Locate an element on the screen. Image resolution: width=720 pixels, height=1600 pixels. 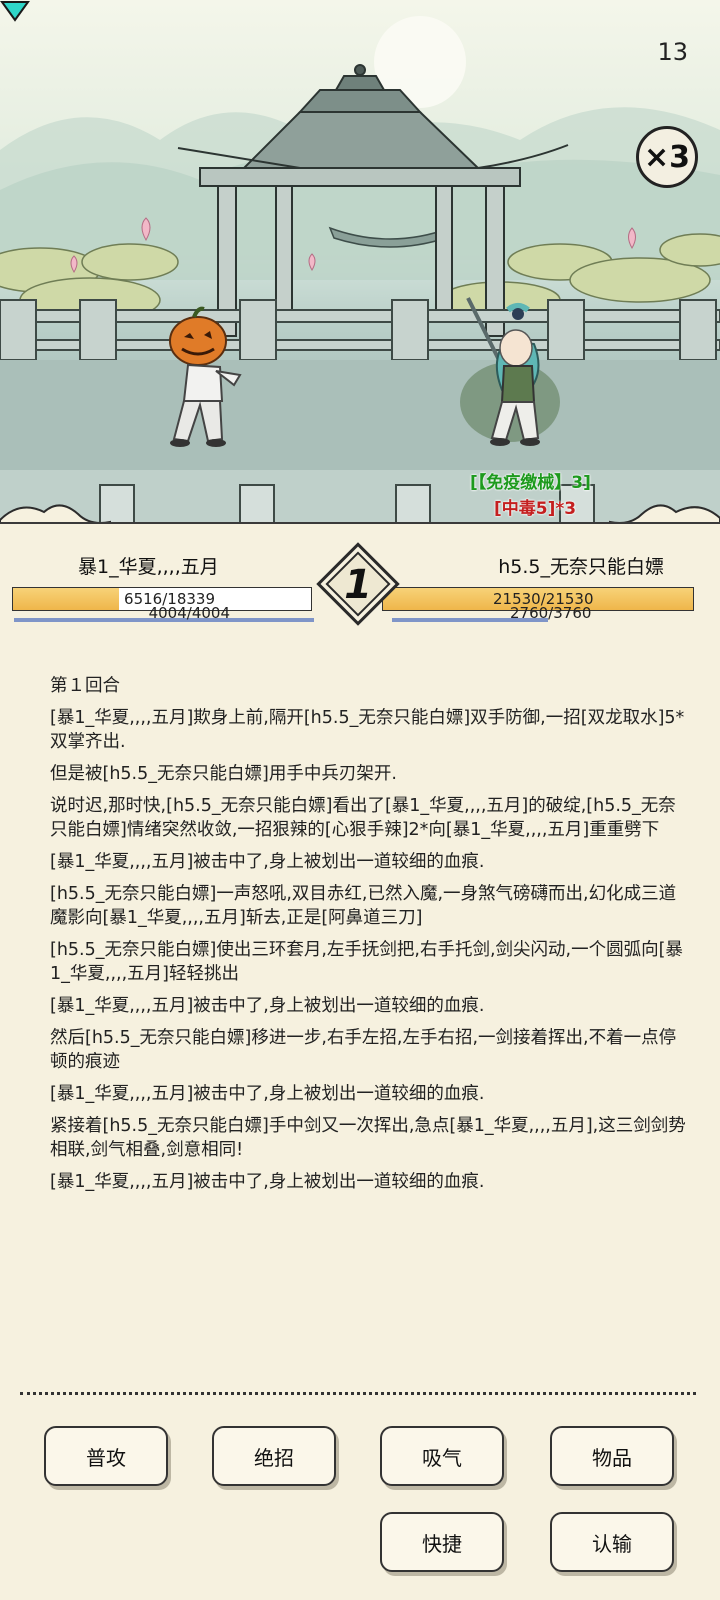
mp-text: 4004/4004 is located at coordinates (189, 613).